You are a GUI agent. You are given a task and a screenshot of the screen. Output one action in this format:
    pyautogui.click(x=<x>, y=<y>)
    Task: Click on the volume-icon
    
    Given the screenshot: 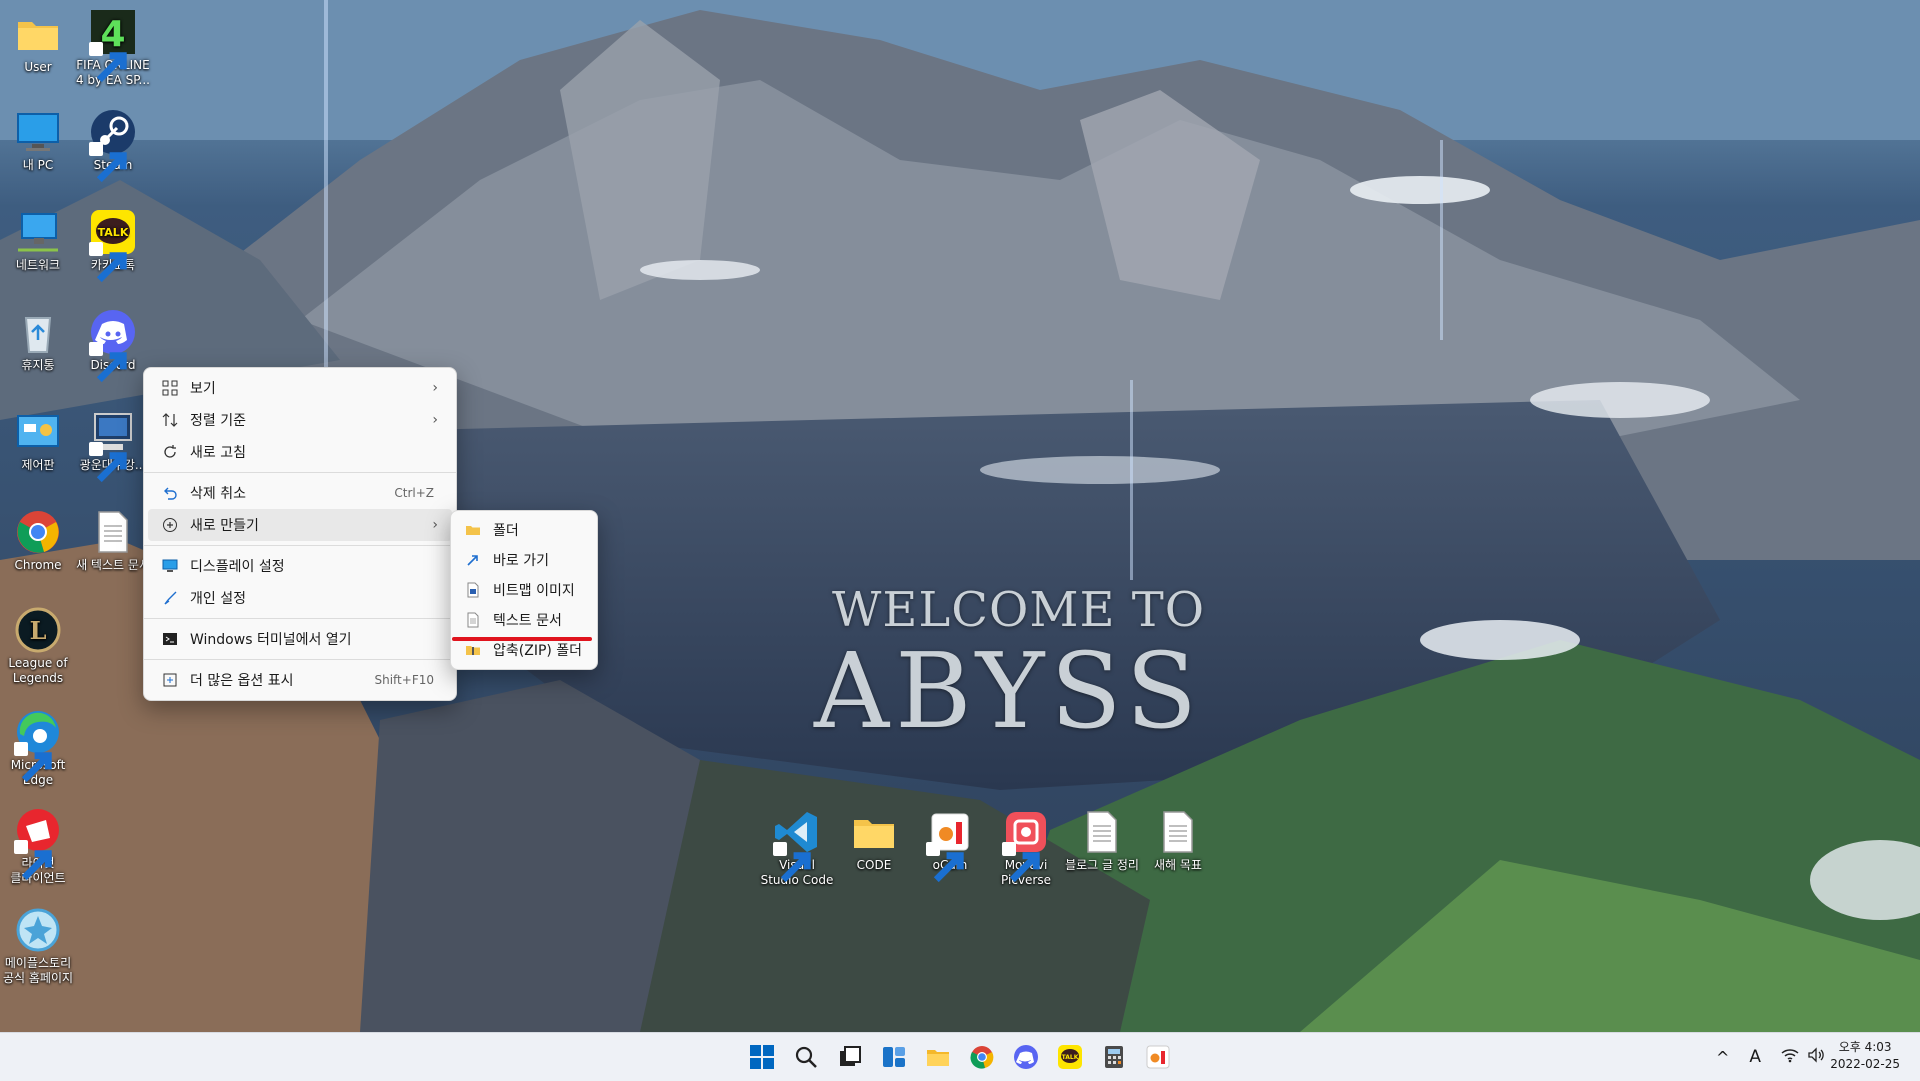 What is the action you would take?
    pyautogui.click(x=1816, y=1057)
    